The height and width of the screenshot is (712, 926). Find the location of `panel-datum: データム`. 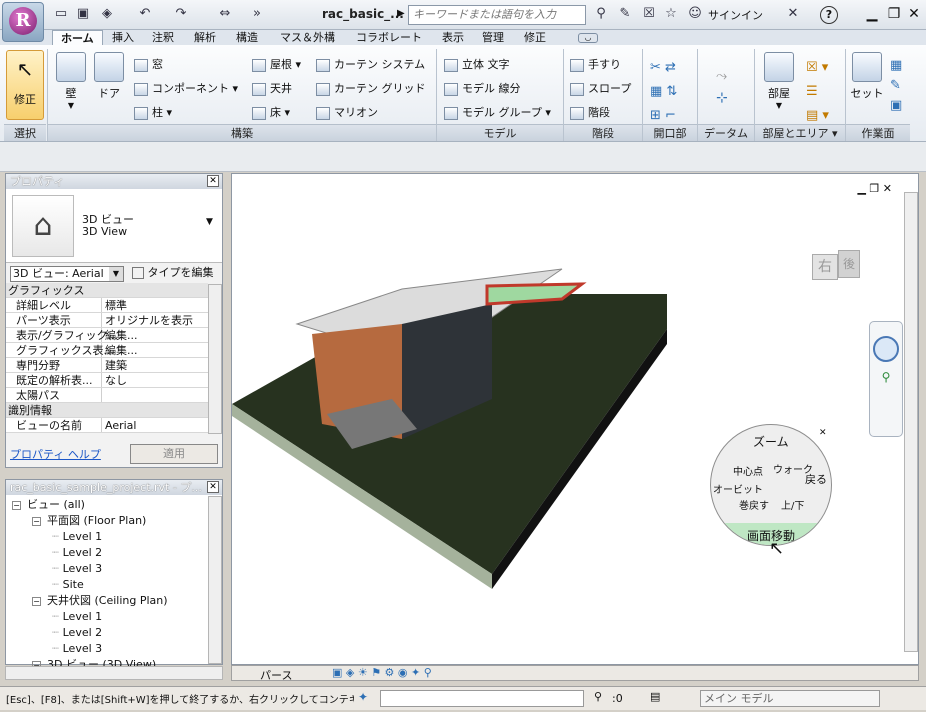

panel-datum: データム is located at coordinates (726, 132).